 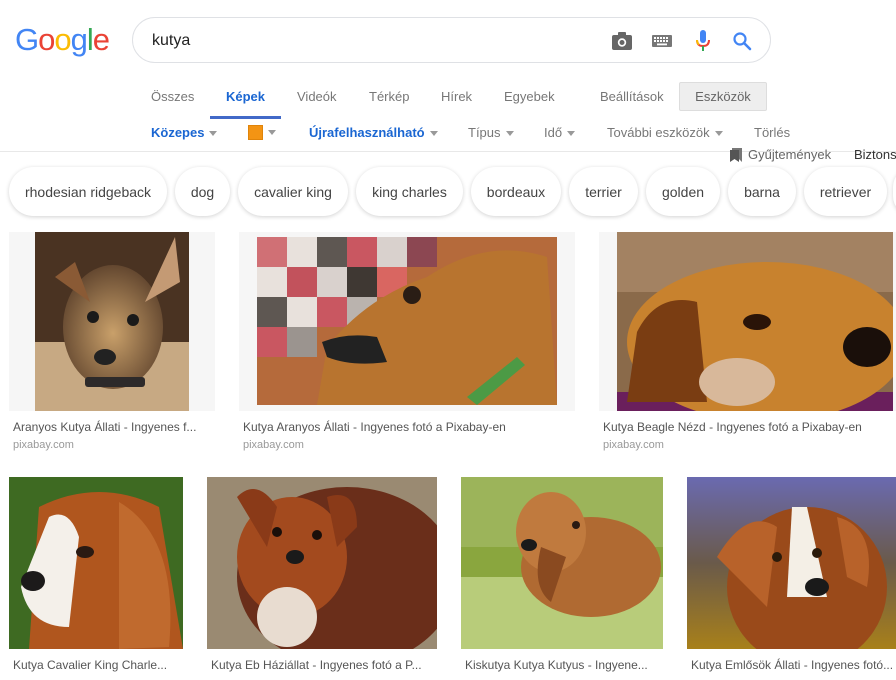 I want to click on chip: rhodesian ridgeback, so click(x=88, y=191).